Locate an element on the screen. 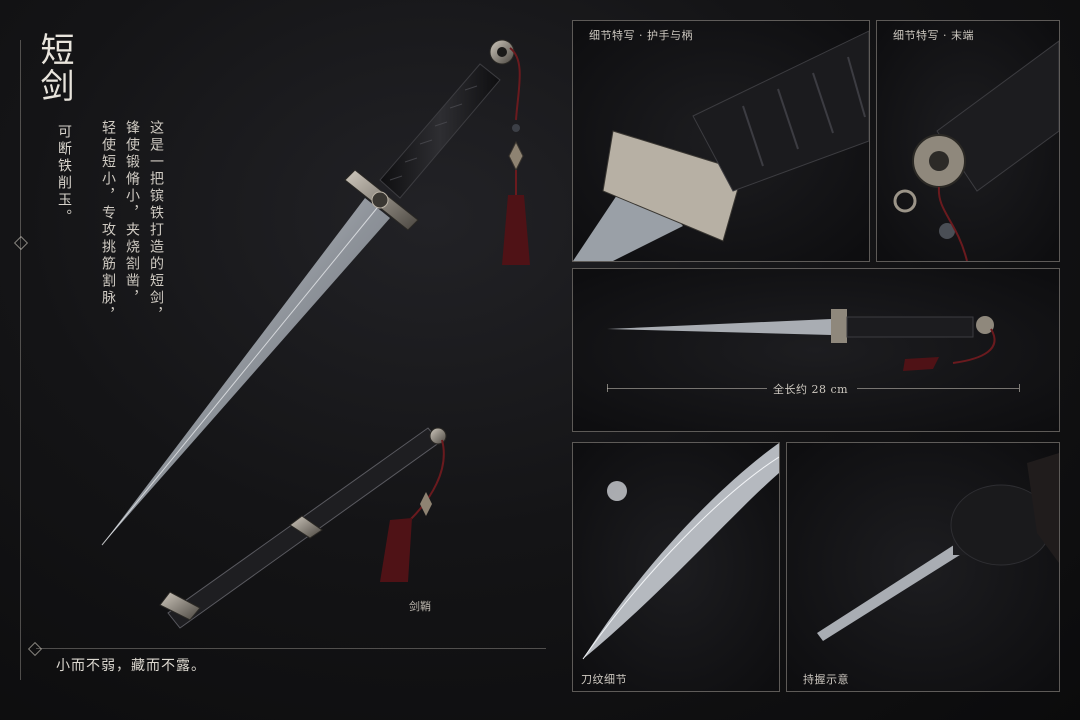 The height and width of the screenshot is (720, 1080). panel-blade-pattern: 刀纹细节 is located at coordinates (676, 567).